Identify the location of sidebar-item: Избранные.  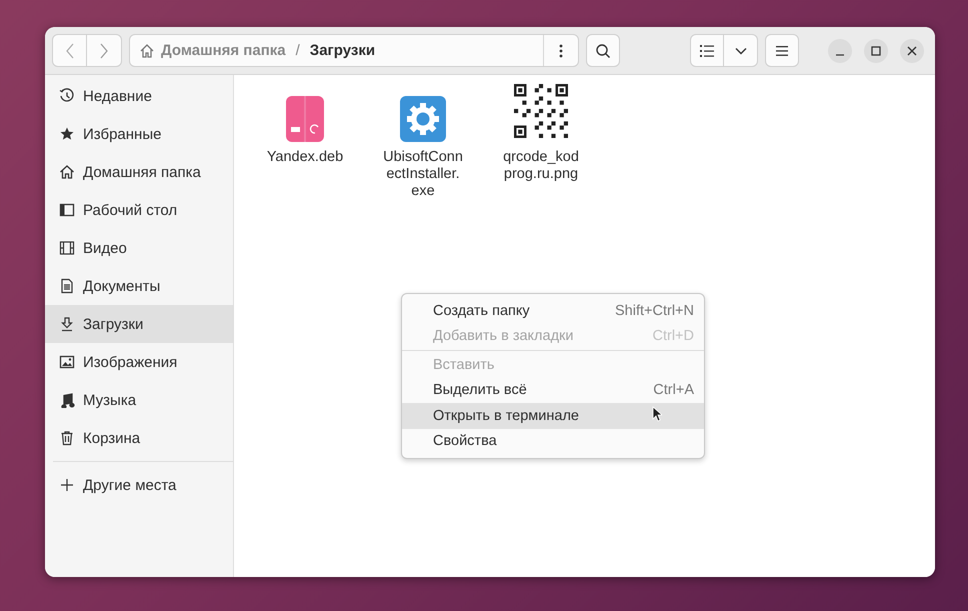
(139, 134).